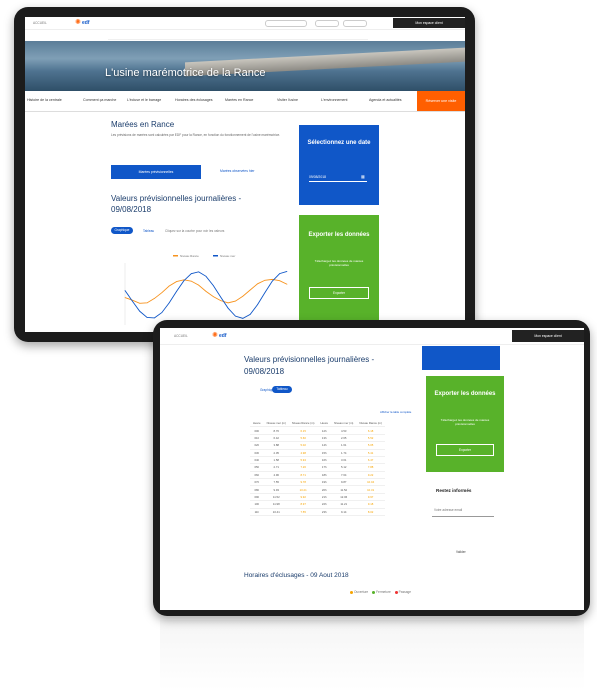  What do you see at coordinates (334, 100) in the screenshot?
I see `nav-item-environnement: L'environnement` at bounding box center [334, 100].